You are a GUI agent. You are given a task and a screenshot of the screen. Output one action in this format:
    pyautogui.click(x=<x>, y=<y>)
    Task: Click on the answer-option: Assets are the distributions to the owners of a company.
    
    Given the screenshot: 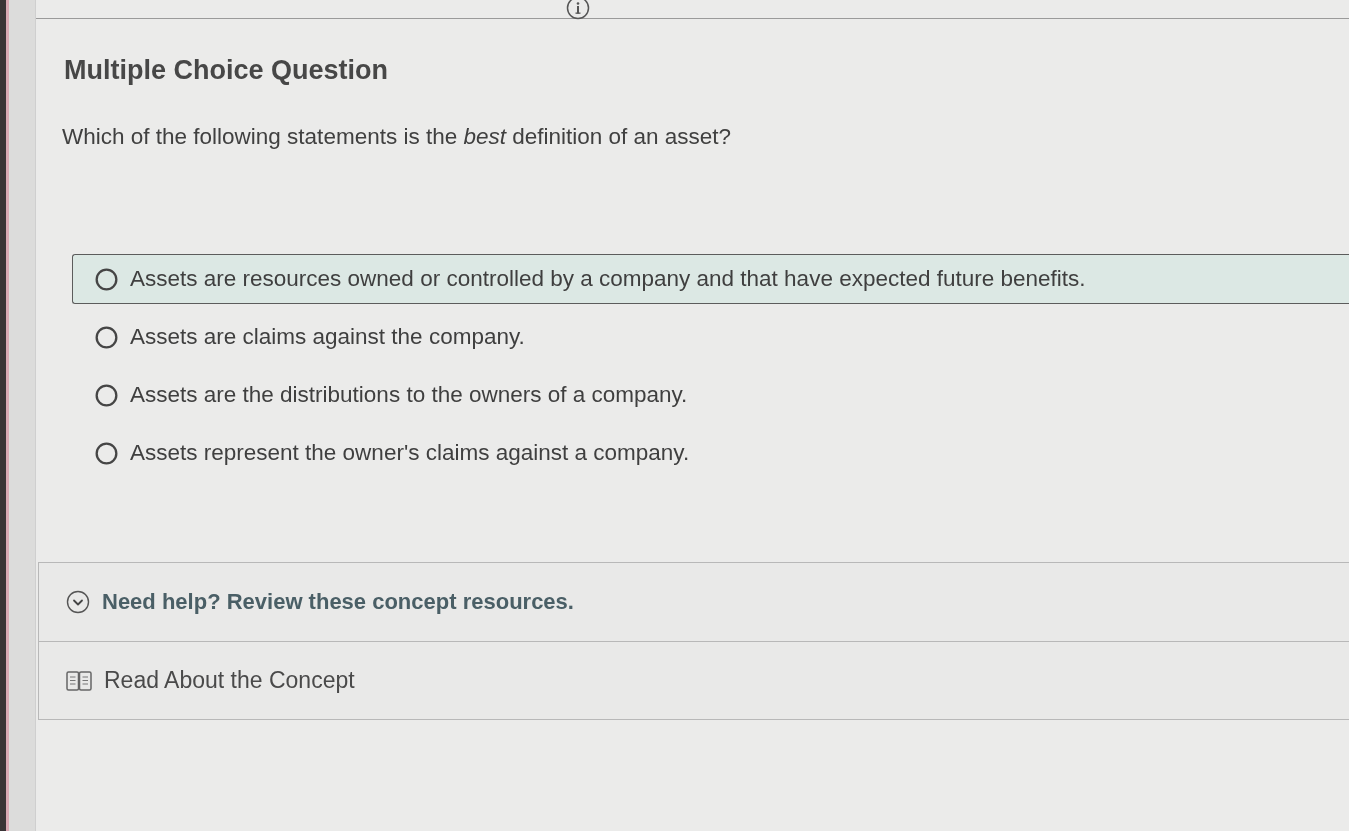 What is the action you would take?
    pyautogui.click(x=710, y=395)
    